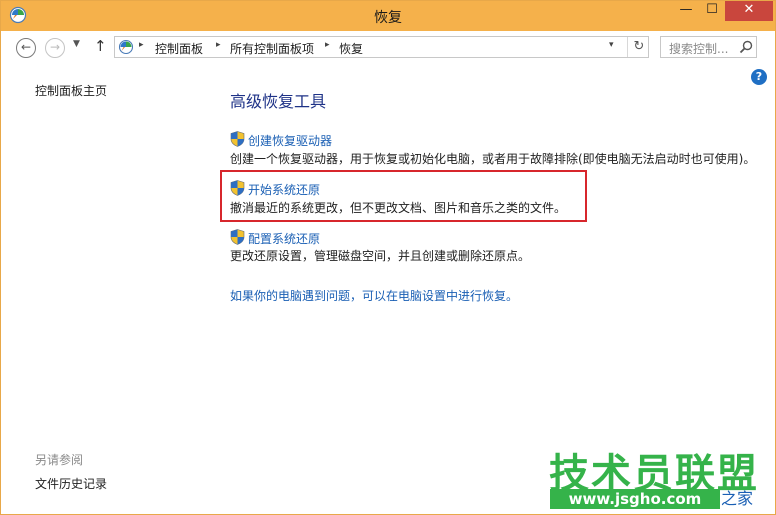 The image size is (776, 515). What do you see at coordinates (635, 499) in the screenshot?
I see `watermark-url: www.jsgho.com` at bounding box center [635, 499].